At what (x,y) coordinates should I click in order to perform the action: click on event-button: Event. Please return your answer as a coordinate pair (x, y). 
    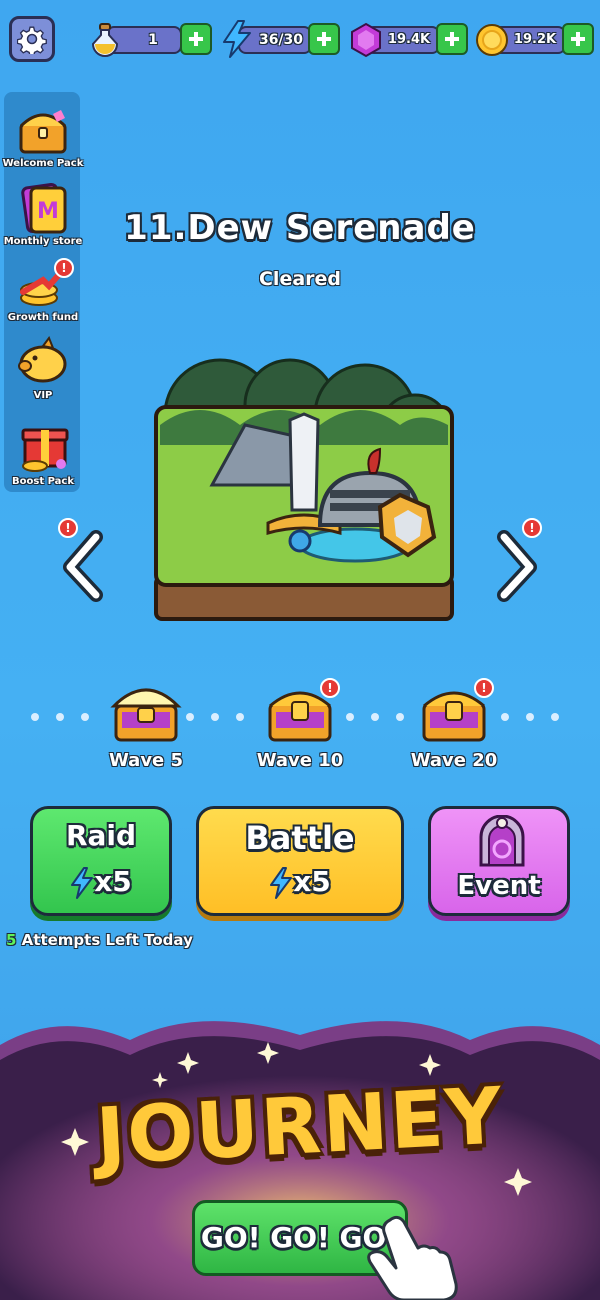
    Looking at the image, I should click on (499, 861).